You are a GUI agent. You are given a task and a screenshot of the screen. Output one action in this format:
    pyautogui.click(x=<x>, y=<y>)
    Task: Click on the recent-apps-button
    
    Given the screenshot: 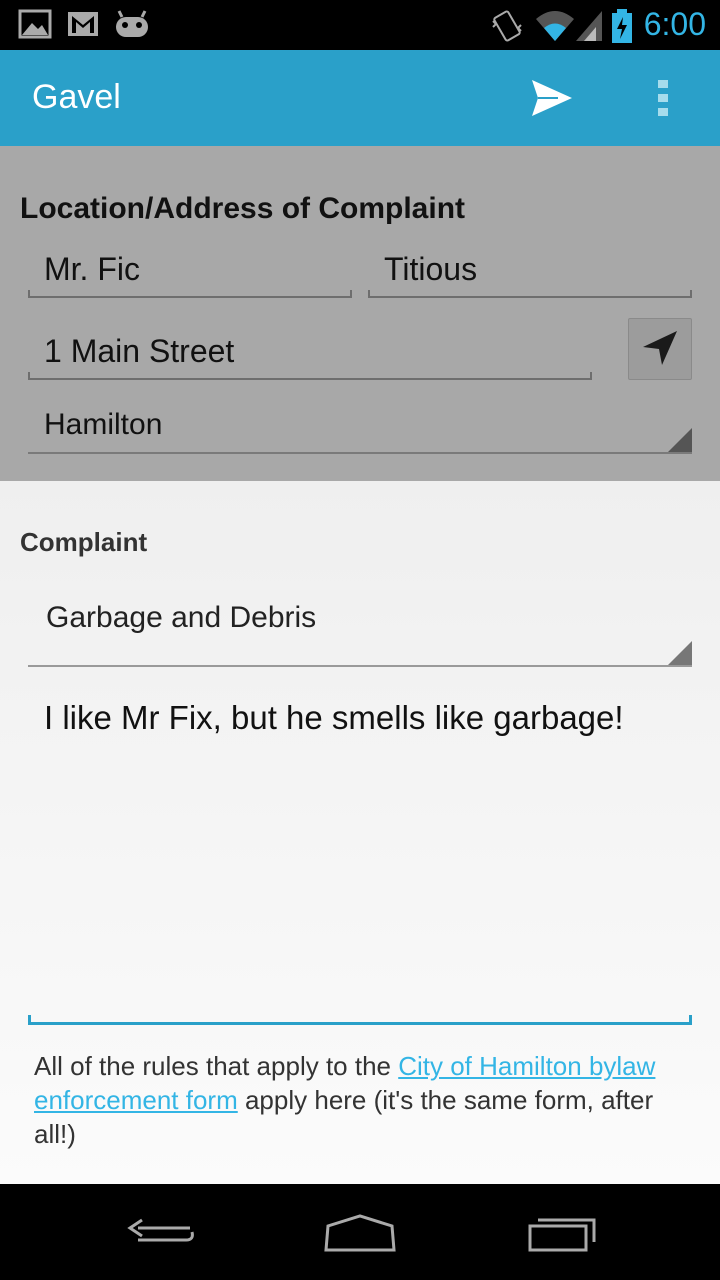 What is the action you would take?
    pyautogui.click(x=562, y=1233)
    